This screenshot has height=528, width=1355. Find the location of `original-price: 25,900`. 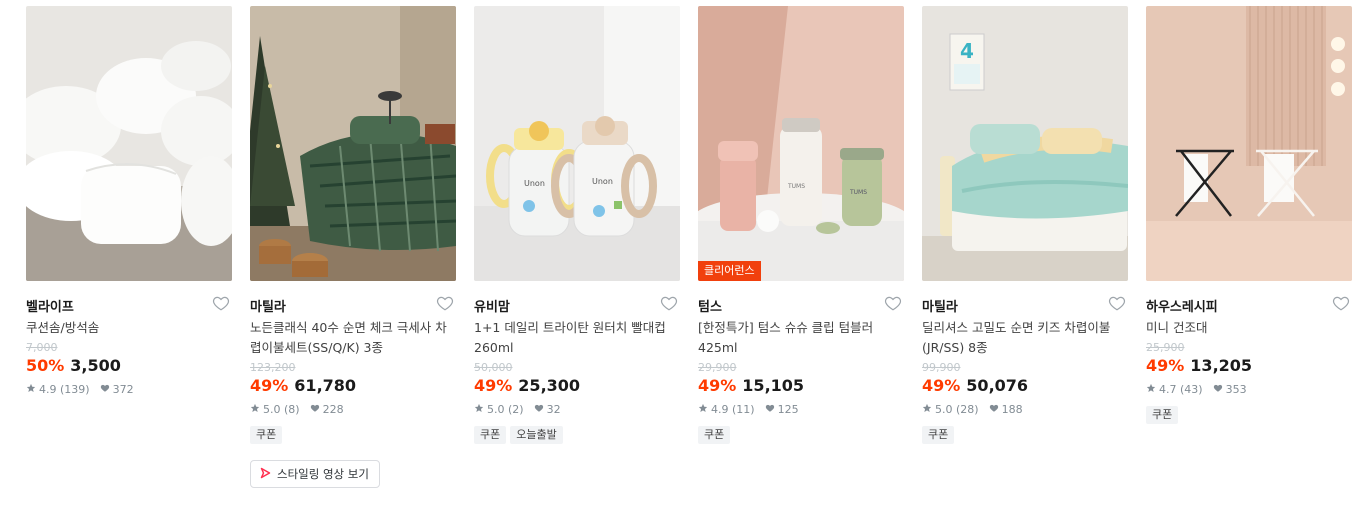

original-price: 25,900 is located at coordinates (1165, 347).